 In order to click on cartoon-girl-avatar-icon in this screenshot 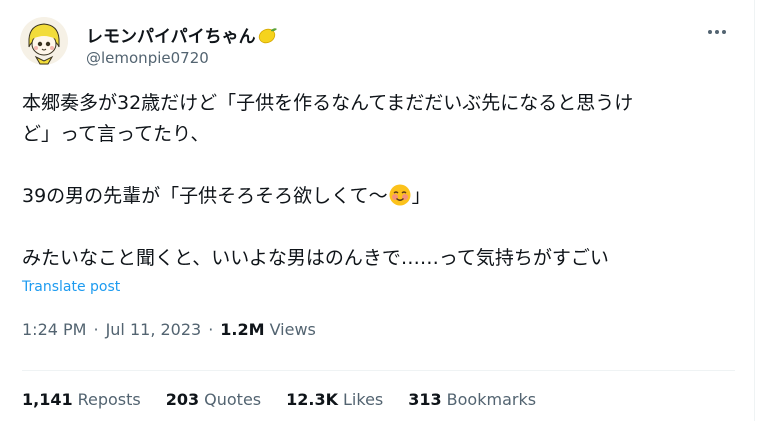, I will do `click(44, 41)`.